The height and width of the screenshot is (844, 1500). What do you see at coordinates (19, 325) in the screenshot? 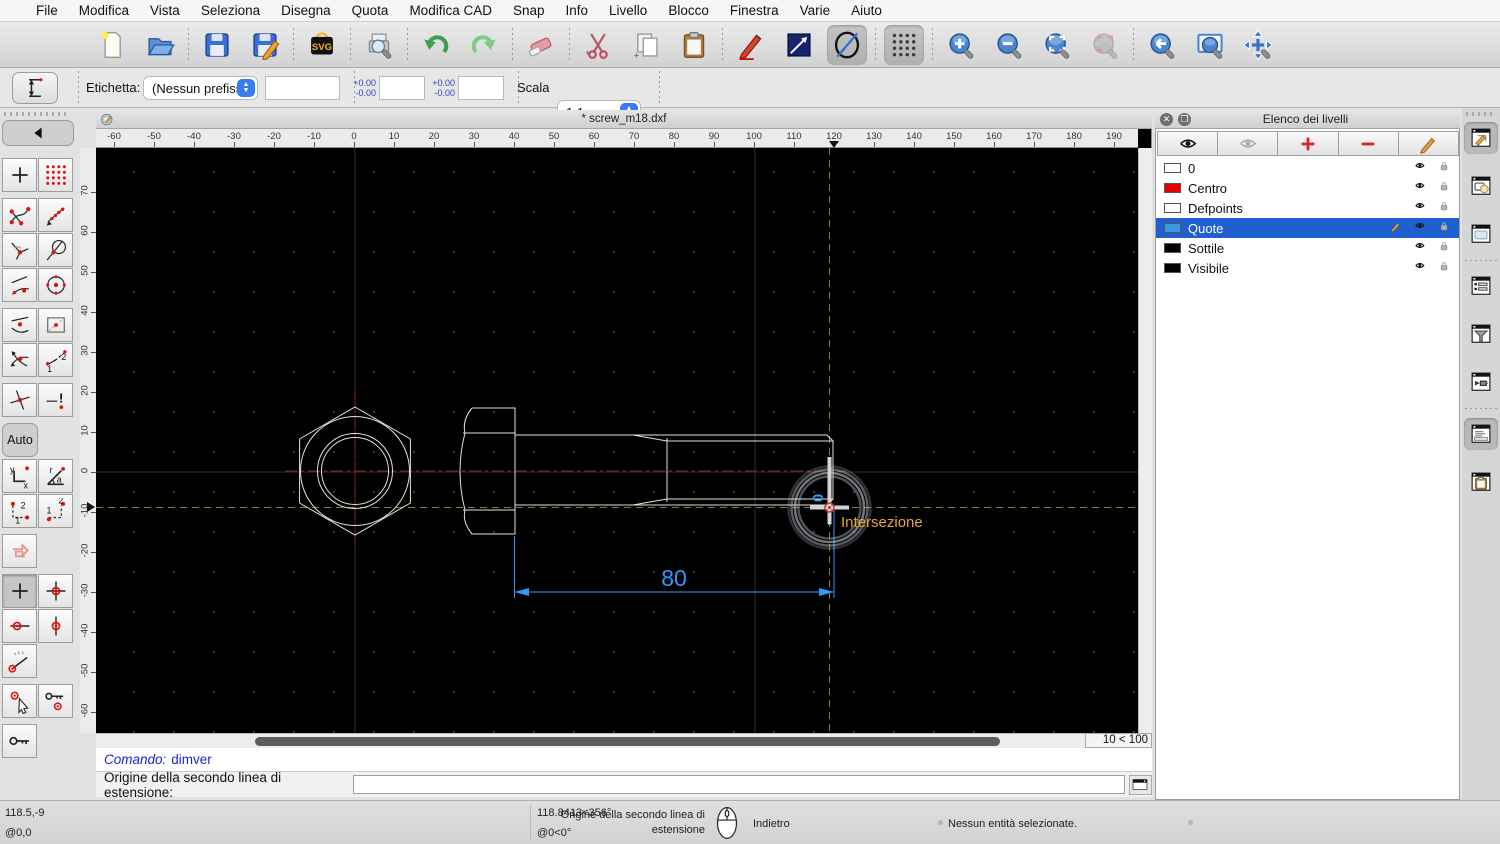
I see `snap-middle-button` at bounding box center [19, 325].